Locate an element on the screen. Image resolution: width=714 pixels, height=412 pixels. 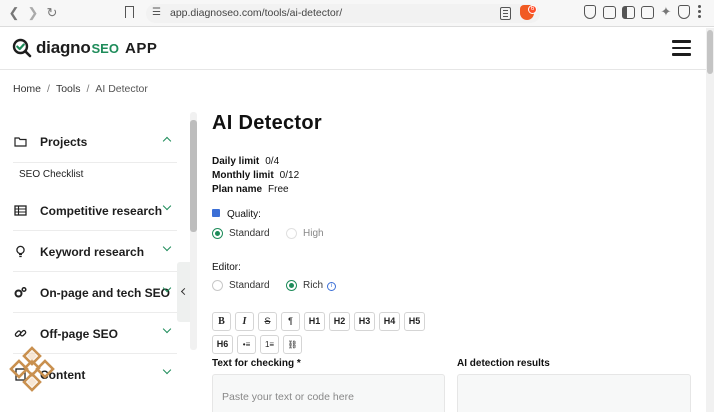
results-label: AI detection results is located at coordinates (503, 363).